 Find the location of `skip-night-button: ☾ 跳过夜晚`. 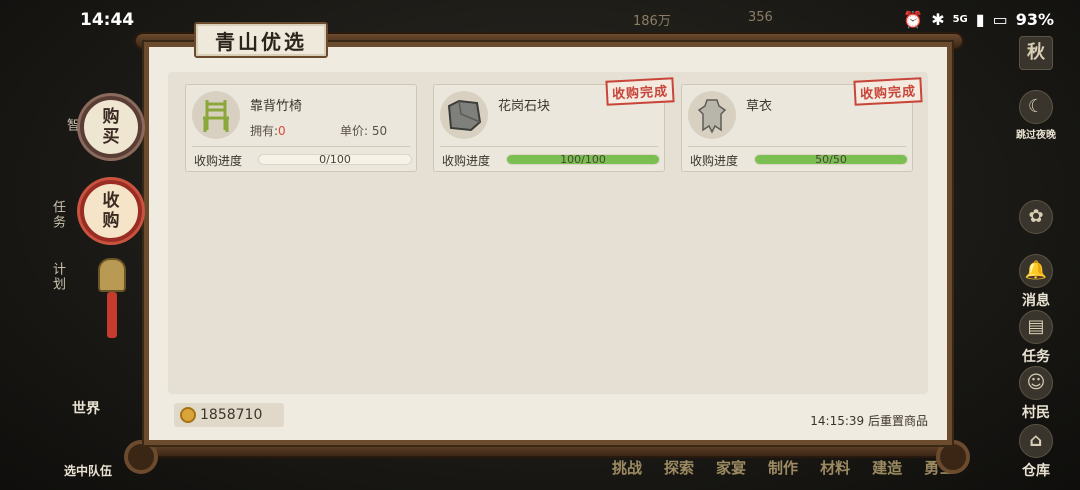

skip-night-button: ☾ 跳过夜晚 is located at coordinates (1036, 115).